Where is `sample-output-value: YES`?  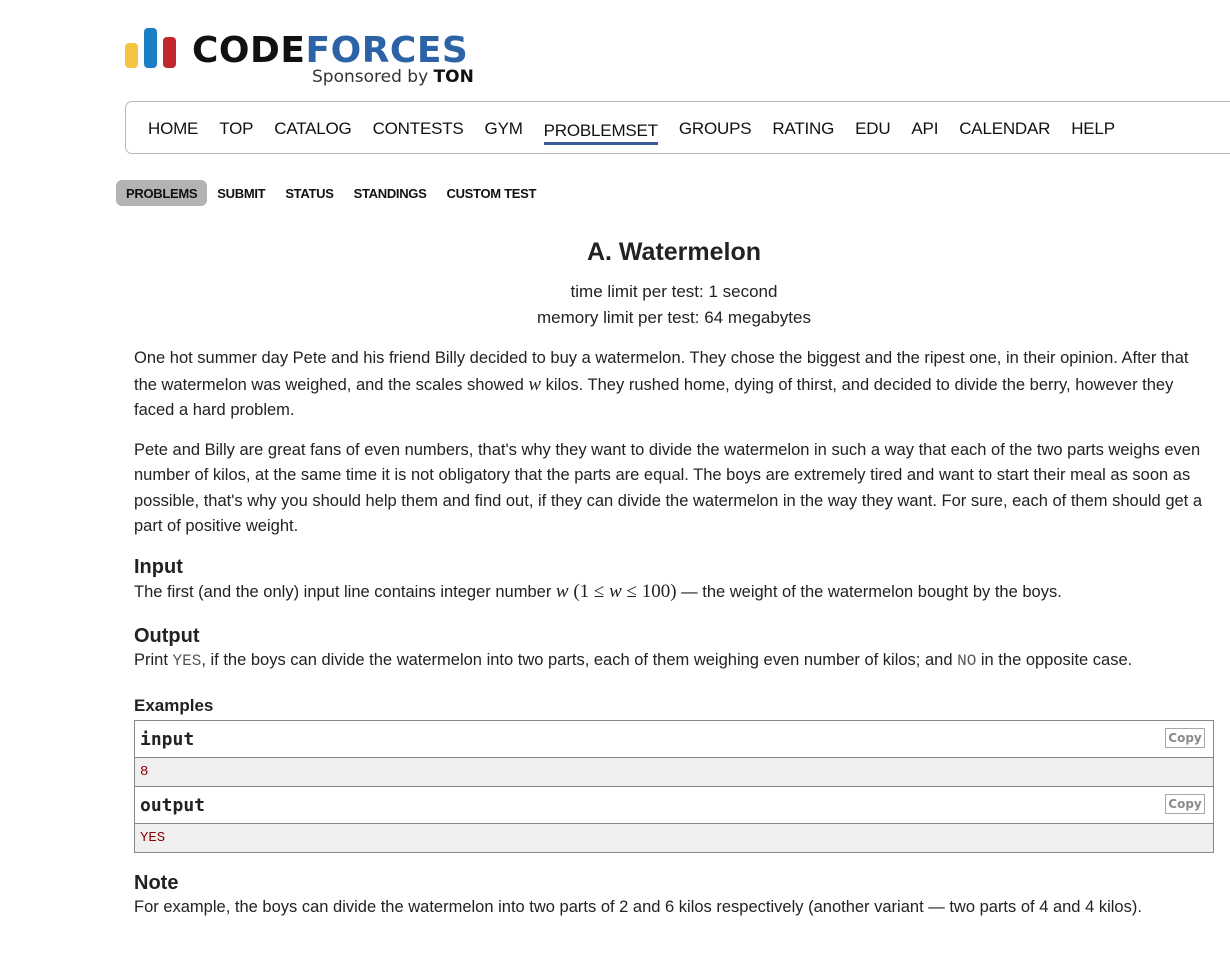
sample-output-value: YES is located at coordinates (153, 837).